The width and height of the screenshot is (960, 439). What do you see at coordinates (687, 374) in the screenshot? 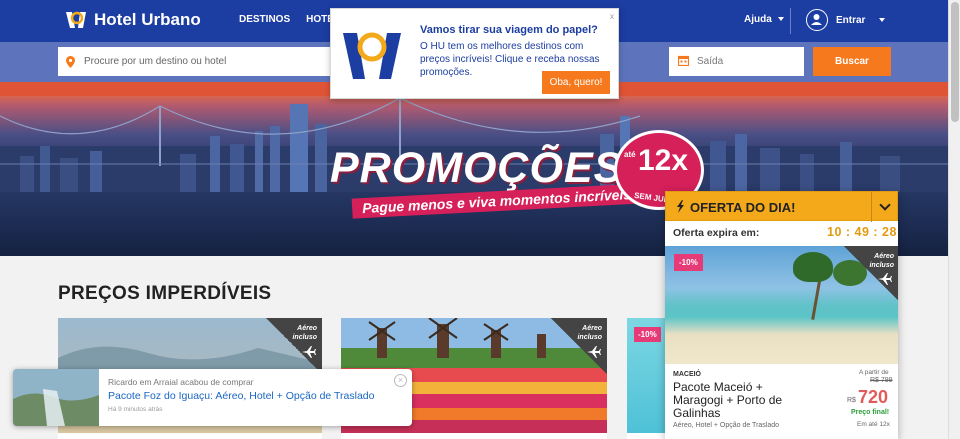
I see `offer-region: MACEIÓ` at bounding box center [687, 374].